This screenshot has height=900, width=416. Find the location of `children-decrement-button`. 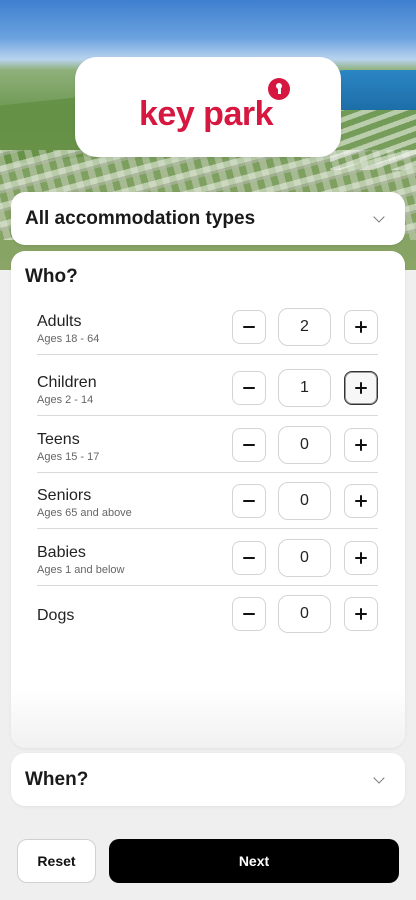

children-decrement-button is located at coordinates (249, 388).